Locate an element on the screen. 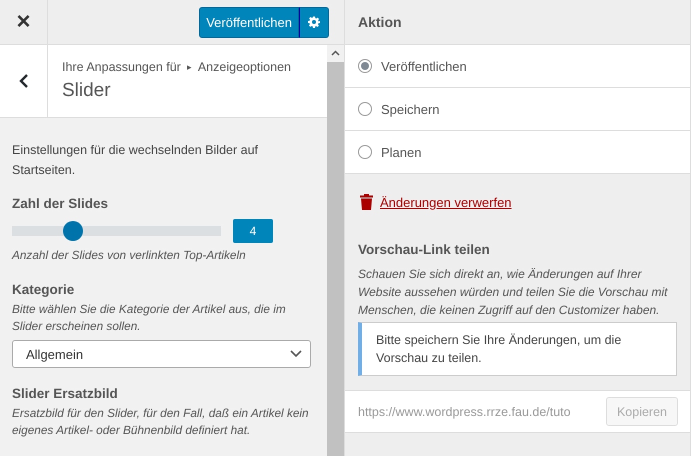  settings-icon is located at coordinates (314, 22).